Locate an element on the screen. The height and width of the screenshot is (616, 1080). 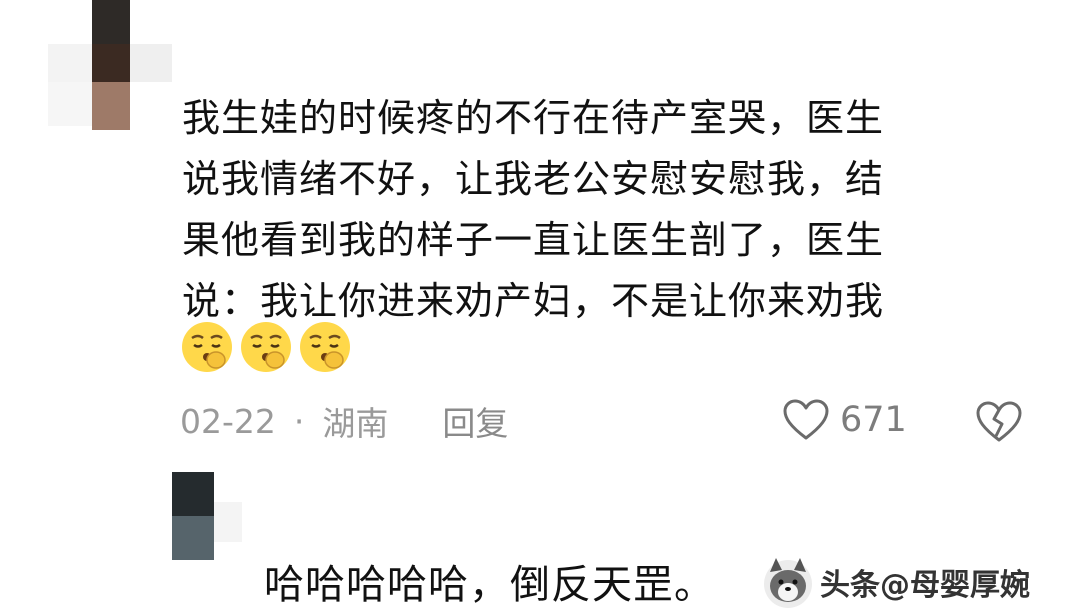
broken-heart-icon is located at coordinates (999, 421).